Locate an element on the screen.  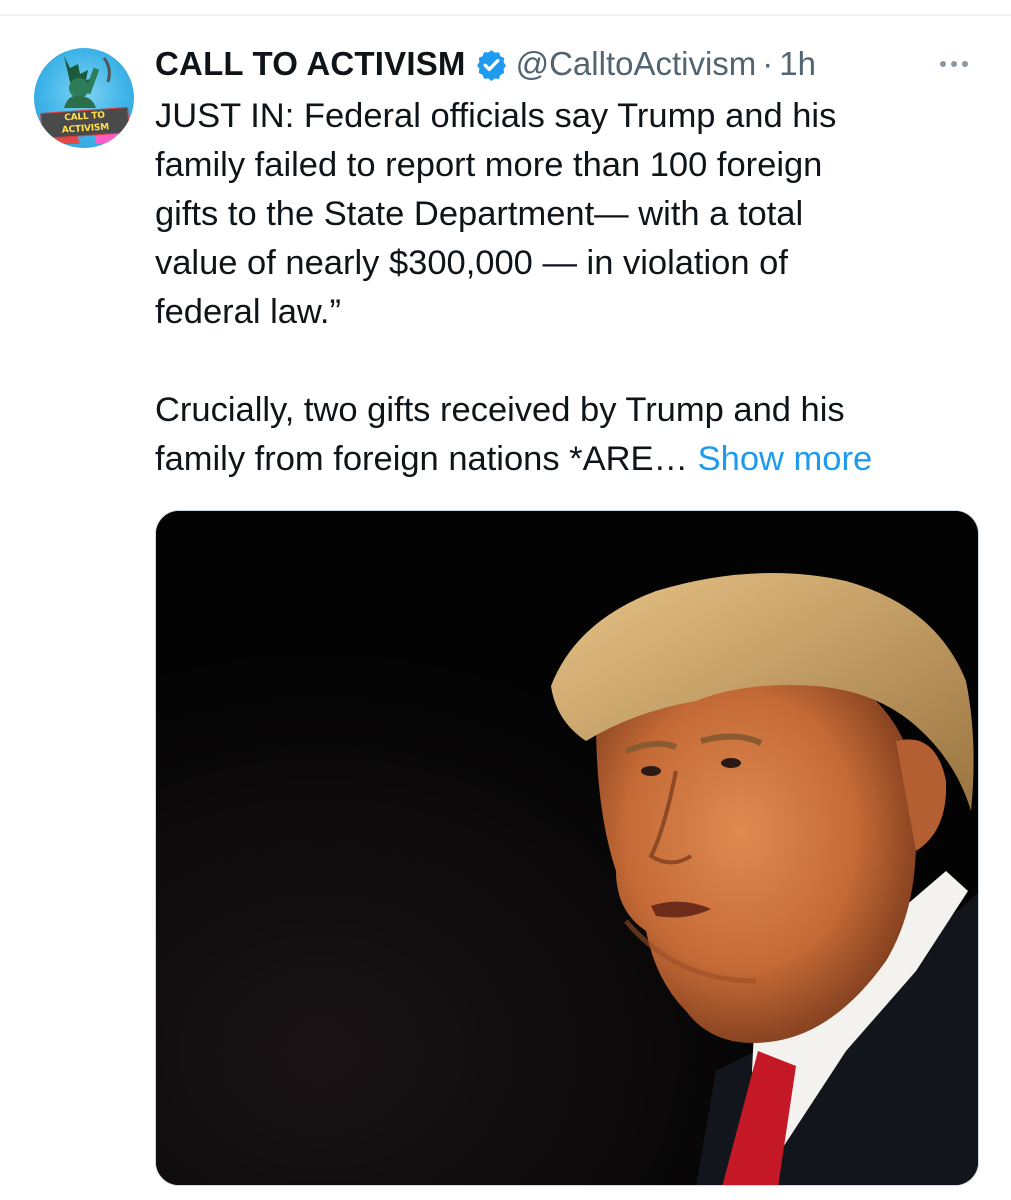
timestamp: 1h is located at coordinates (797, 64).